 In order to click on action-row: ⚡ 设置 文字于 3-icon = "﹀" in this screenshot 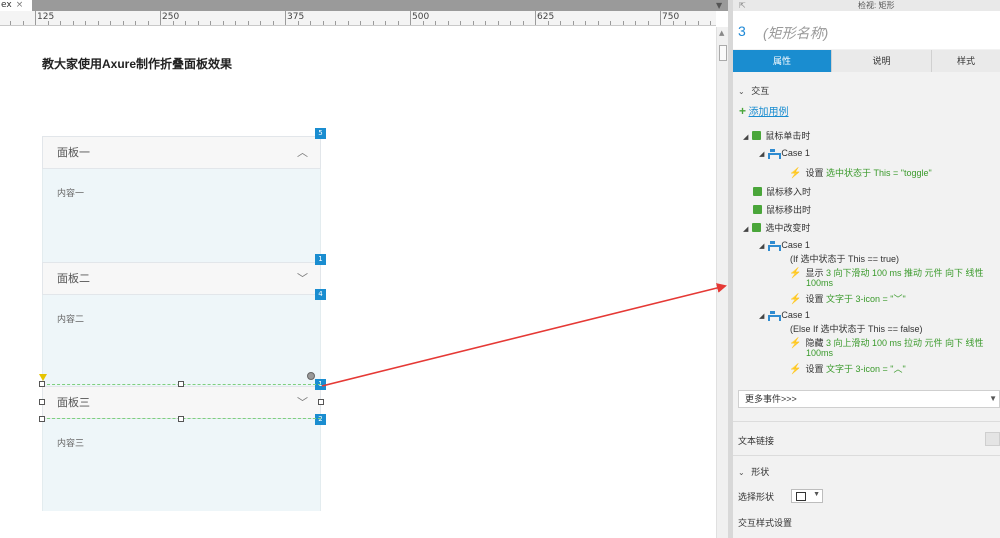, I will do `click(847, 298)`.